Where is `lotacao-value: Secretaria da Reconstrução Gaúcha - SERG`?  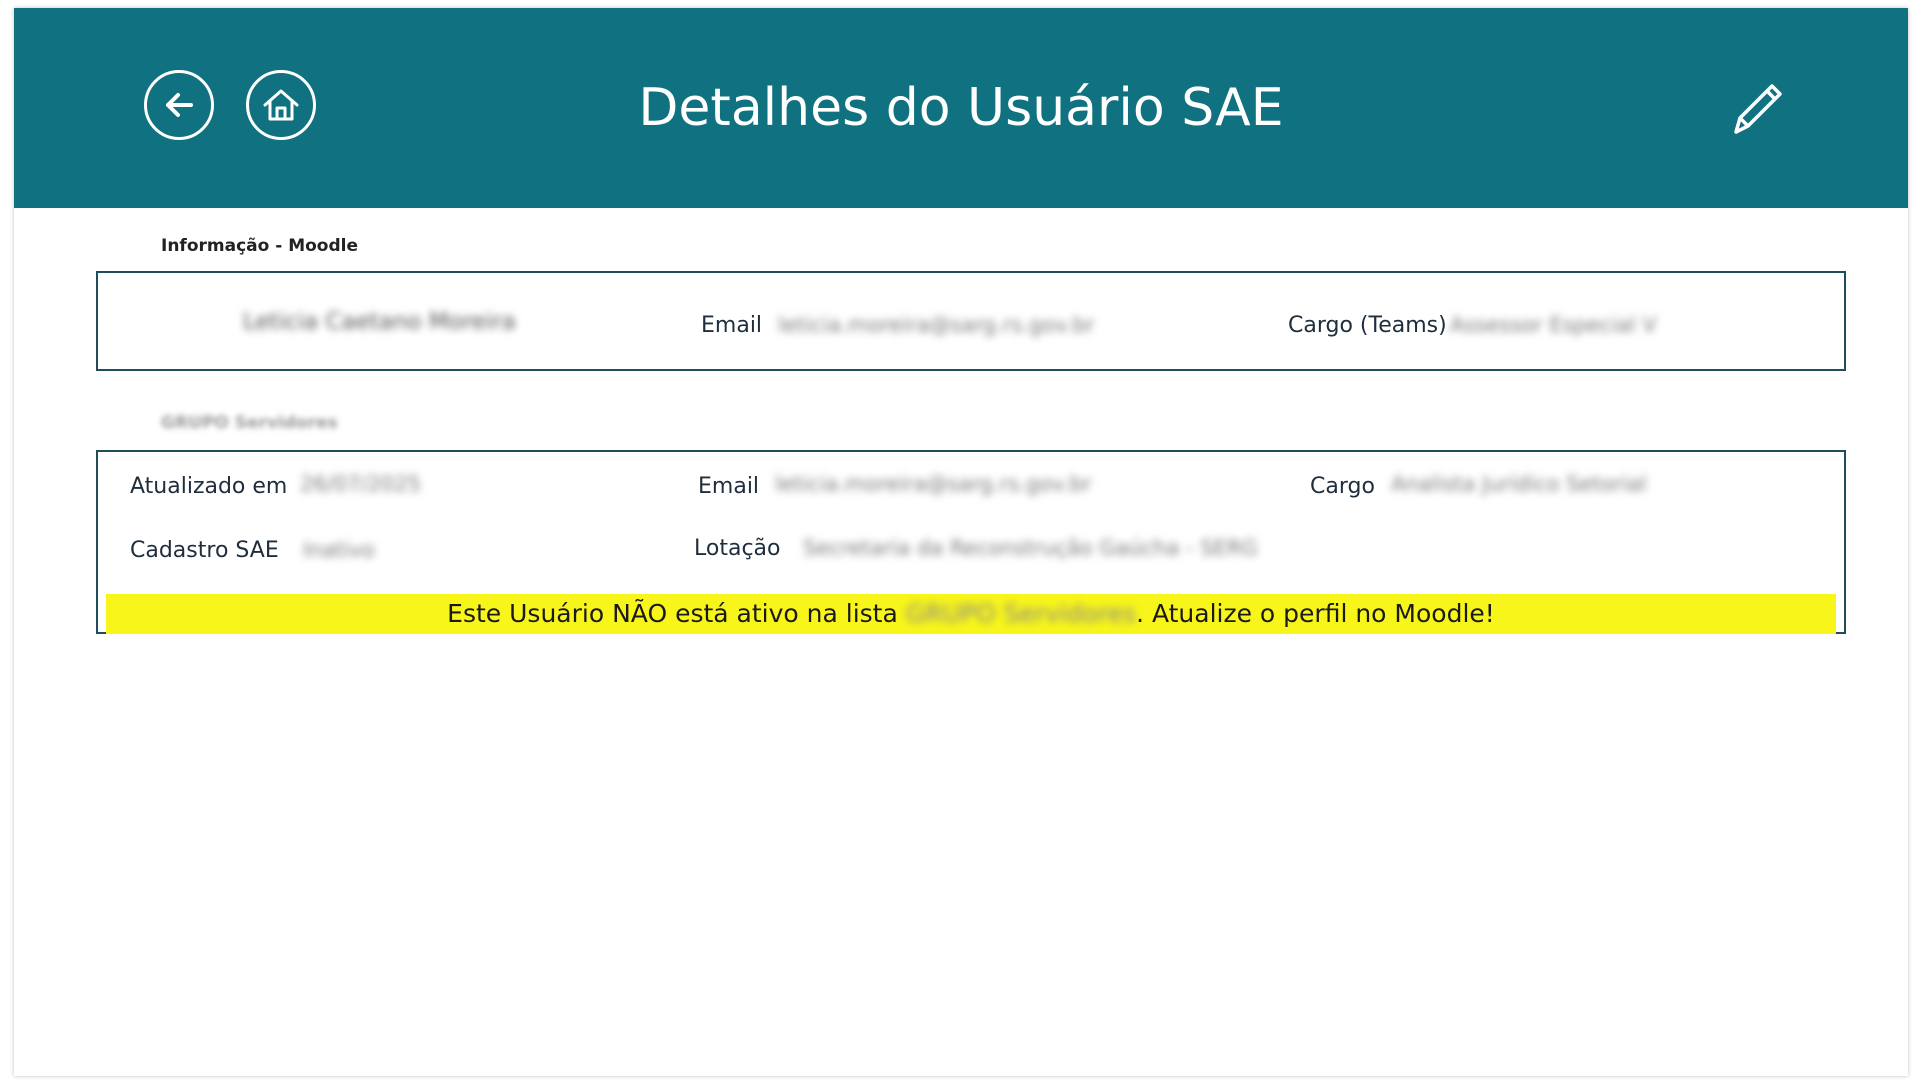
lotacao-value: Secretaria da Reconstrução Gaúcha - SERG is located at coordinates (1030, 548).